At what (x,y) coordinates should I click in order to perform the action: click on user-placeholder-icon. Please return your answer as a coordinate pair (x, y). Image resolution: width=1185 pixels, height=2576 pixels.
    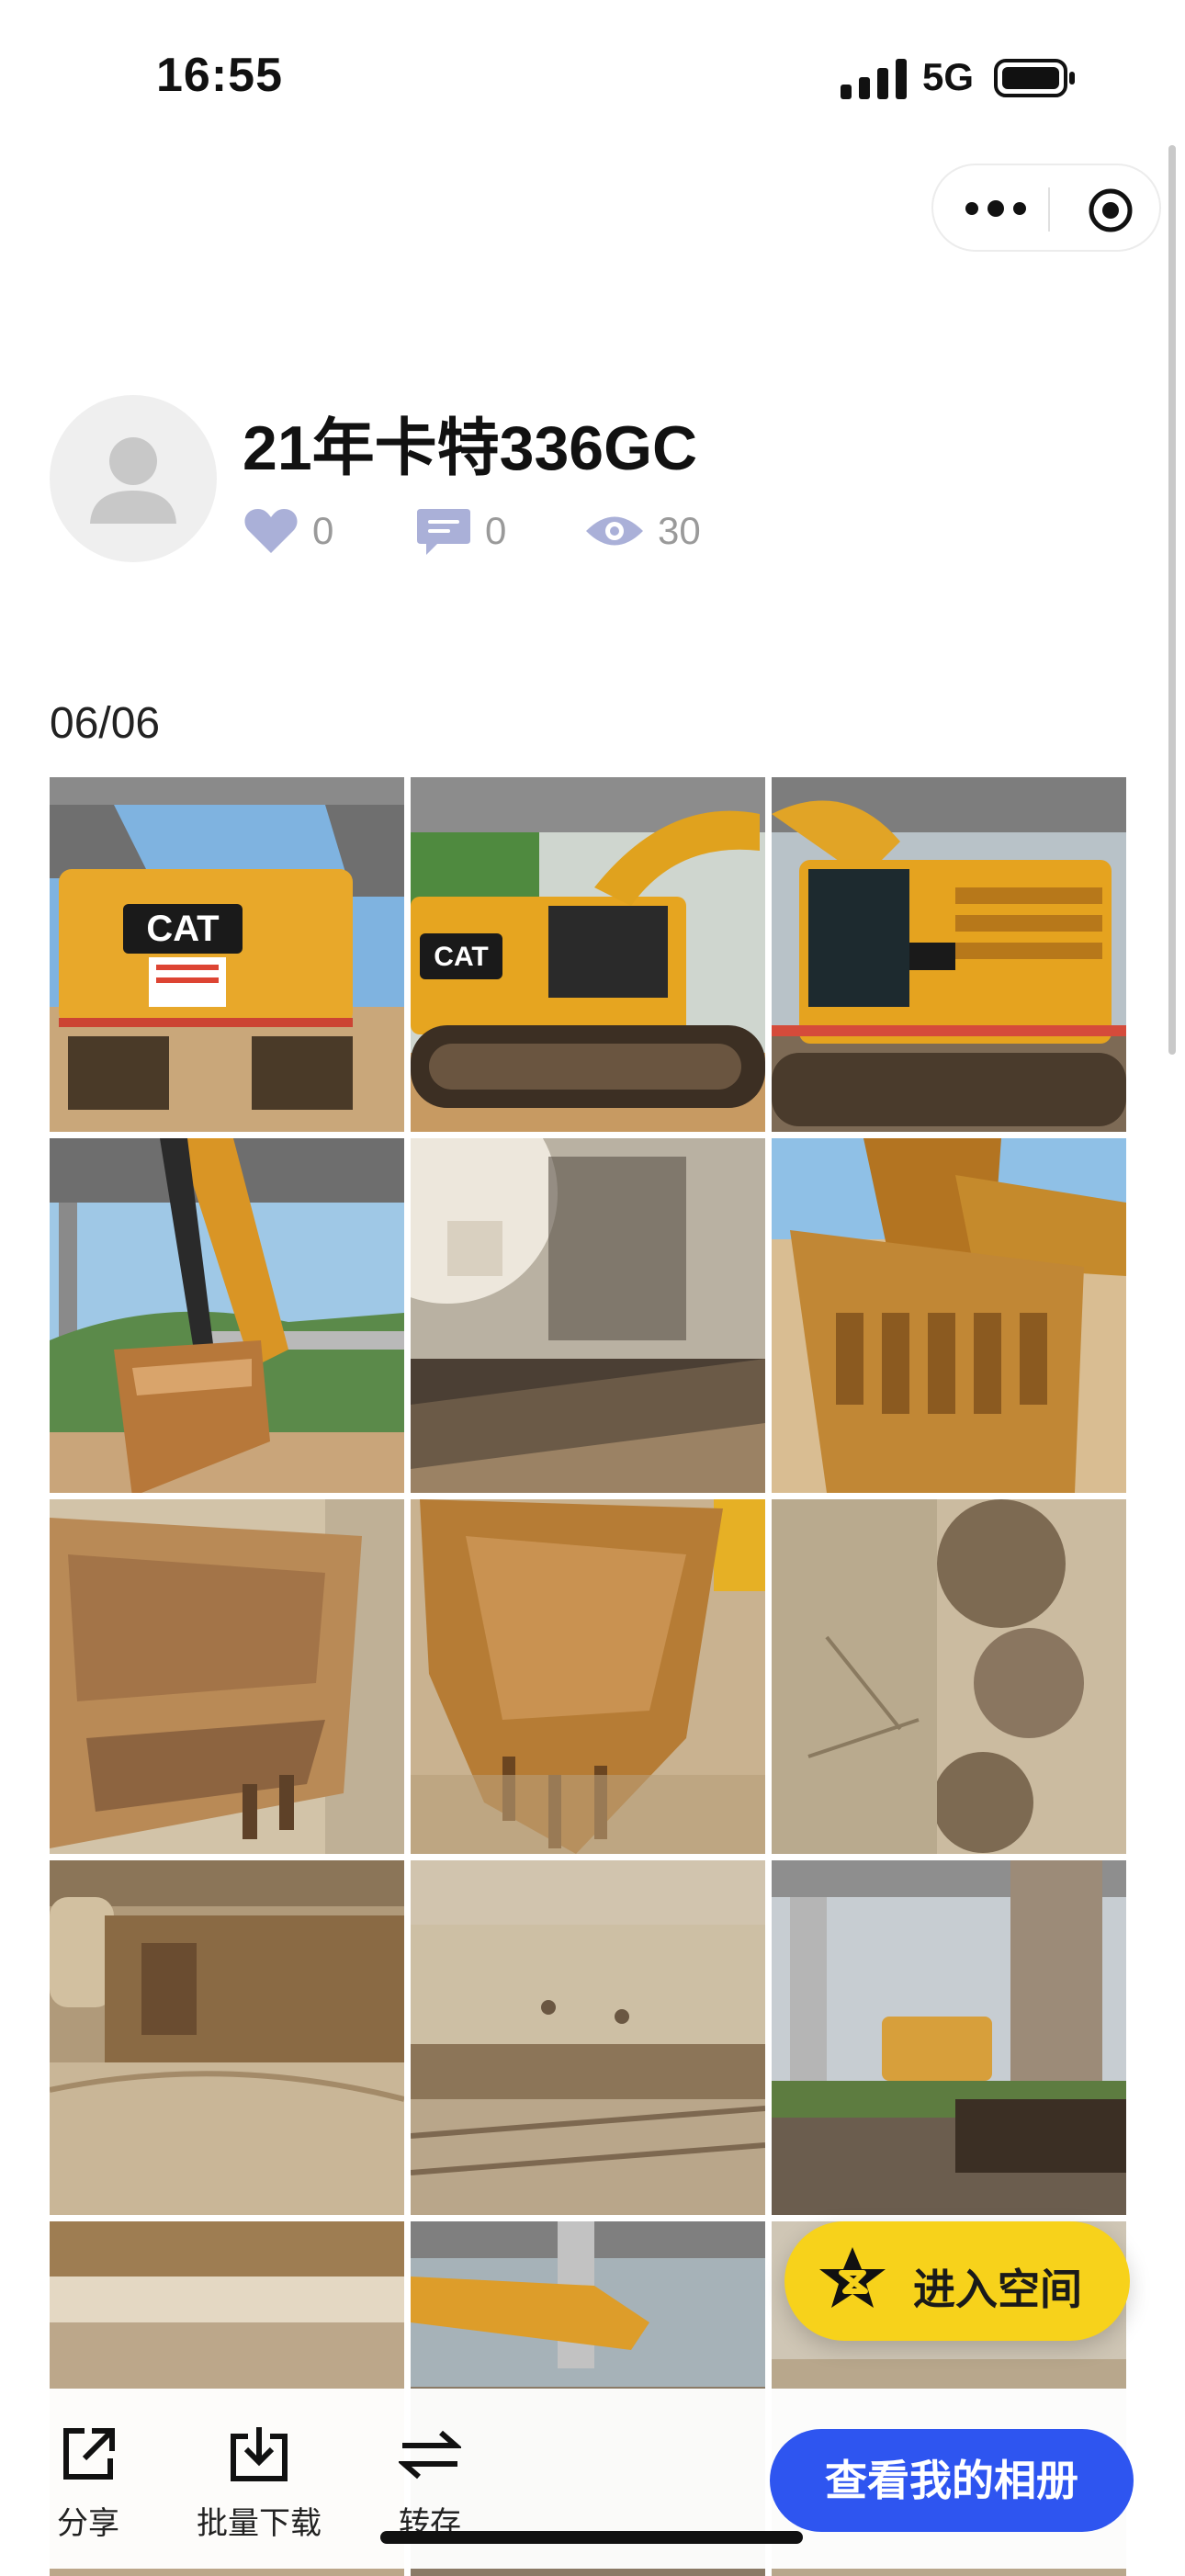
    Looking at the image, I should click on (133, 480).